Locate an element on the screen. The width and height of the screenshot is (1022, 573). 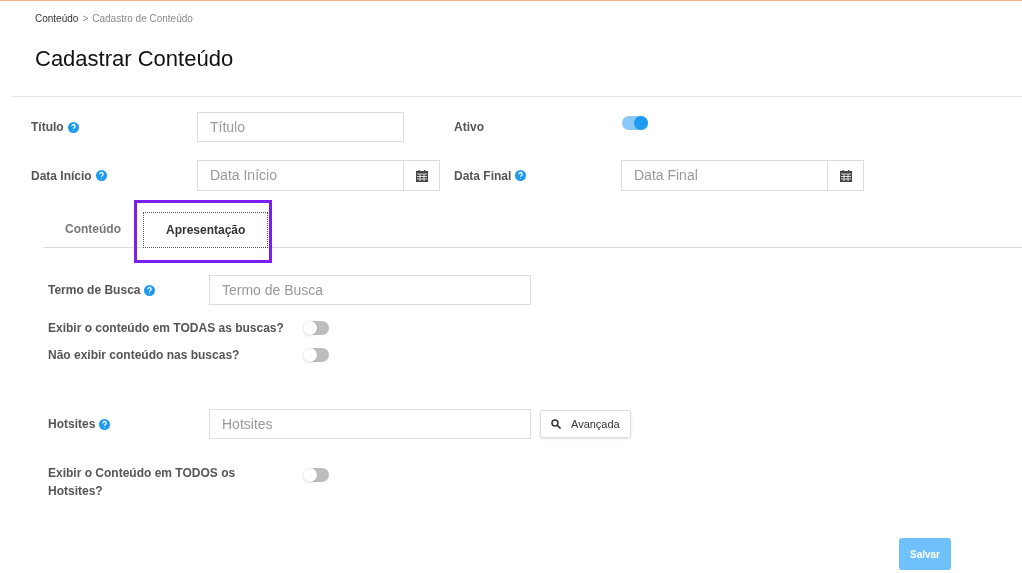
toggle-label: Não exibir conteúdo nas buscas? is located at coordinates (144, 355).